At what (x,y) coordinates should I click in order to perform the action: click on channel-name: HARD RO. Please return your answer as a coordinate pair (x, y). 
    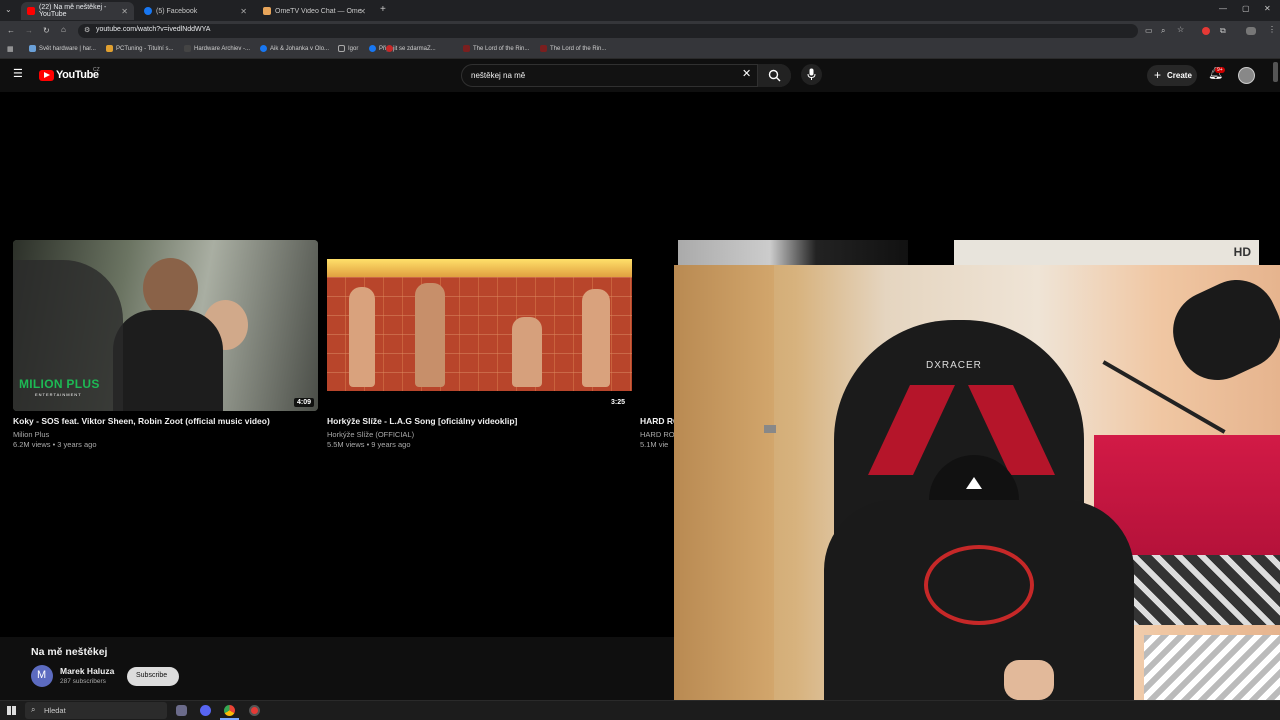
    Looking at the image, I should click on (657, 434).